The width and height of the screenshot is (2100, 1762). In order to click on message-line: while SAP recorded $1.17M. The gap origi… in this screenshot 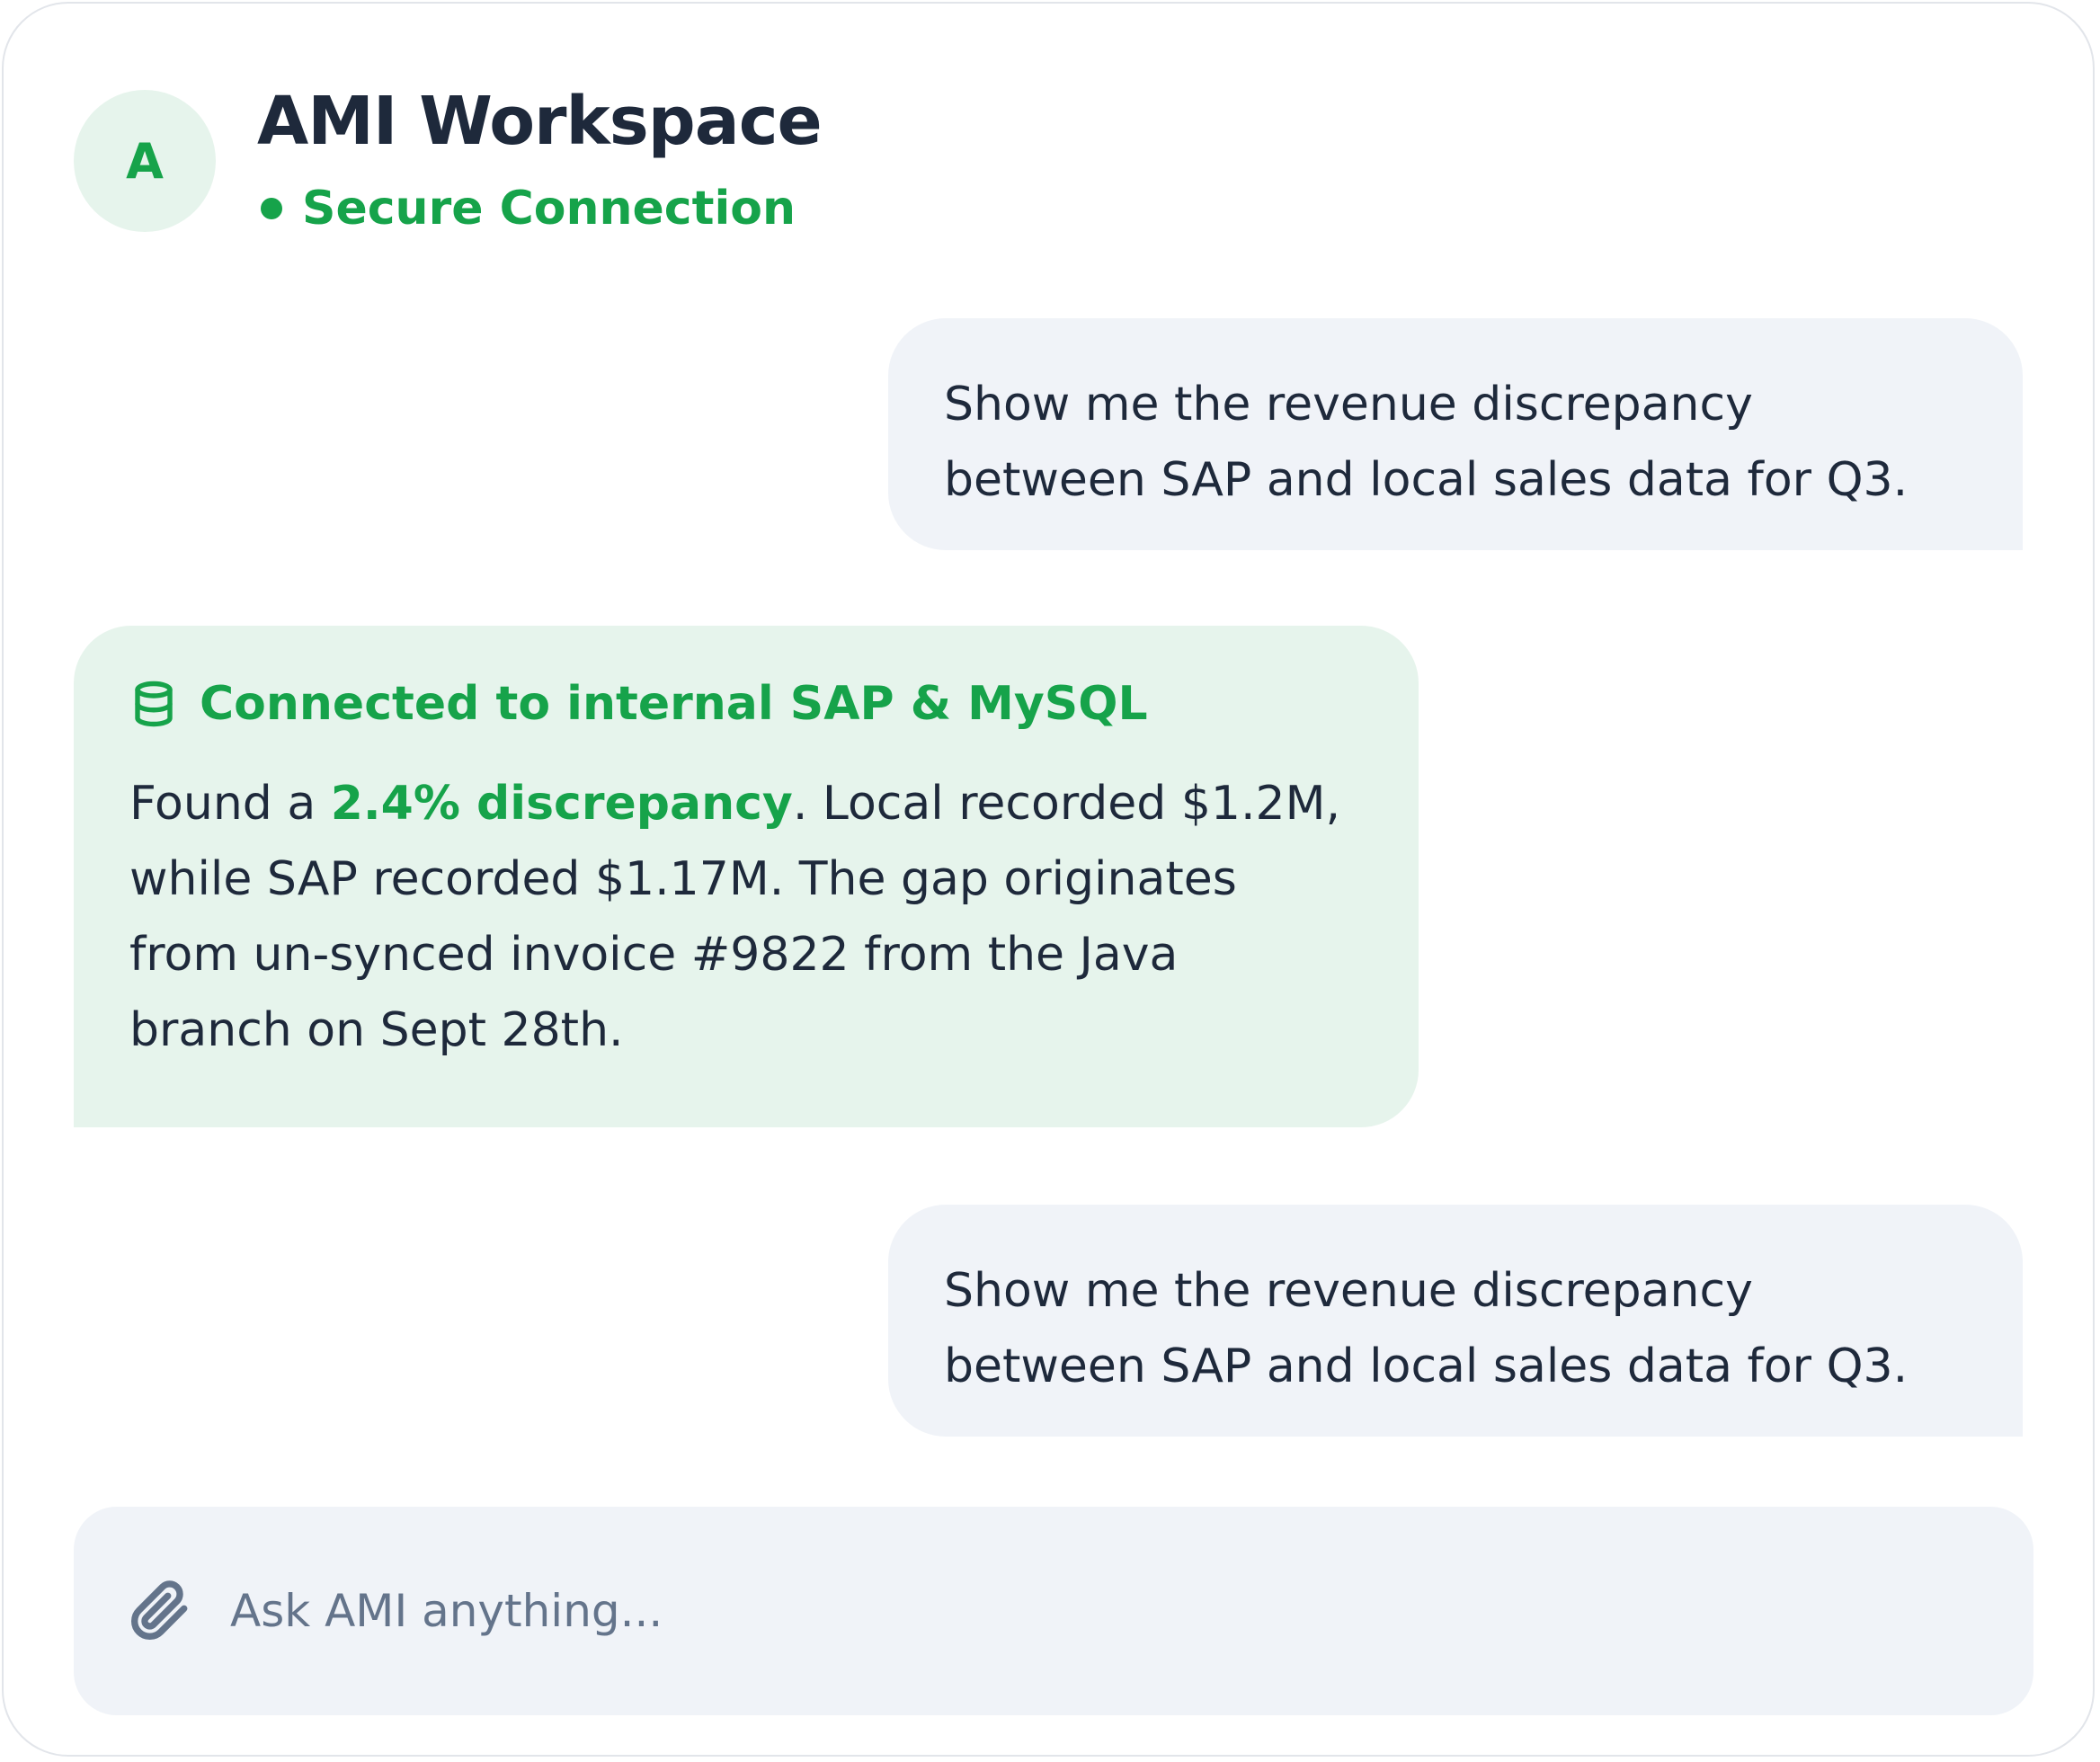, I will do `click(683, 879)`.